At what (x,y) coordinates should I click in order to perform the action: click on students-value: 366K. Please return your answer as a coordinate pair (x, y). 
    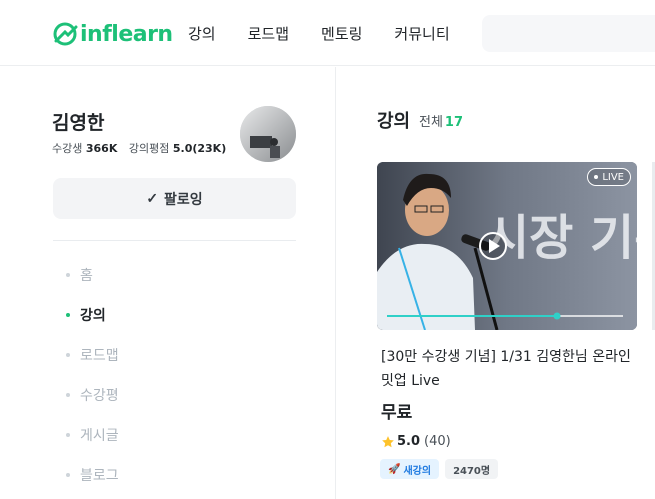
    Looking at the image, I should click on (101, 148).